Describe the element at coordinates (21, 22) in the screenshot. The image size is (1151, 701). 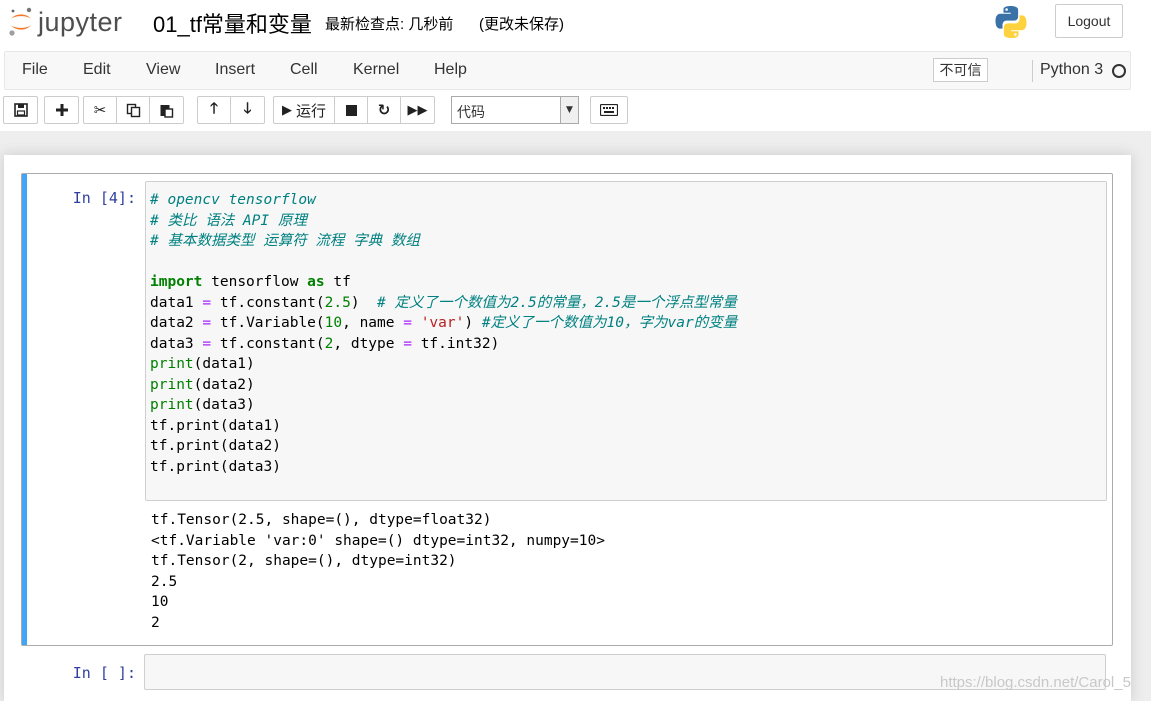
I see `jupyter-logo-icon` at that location.